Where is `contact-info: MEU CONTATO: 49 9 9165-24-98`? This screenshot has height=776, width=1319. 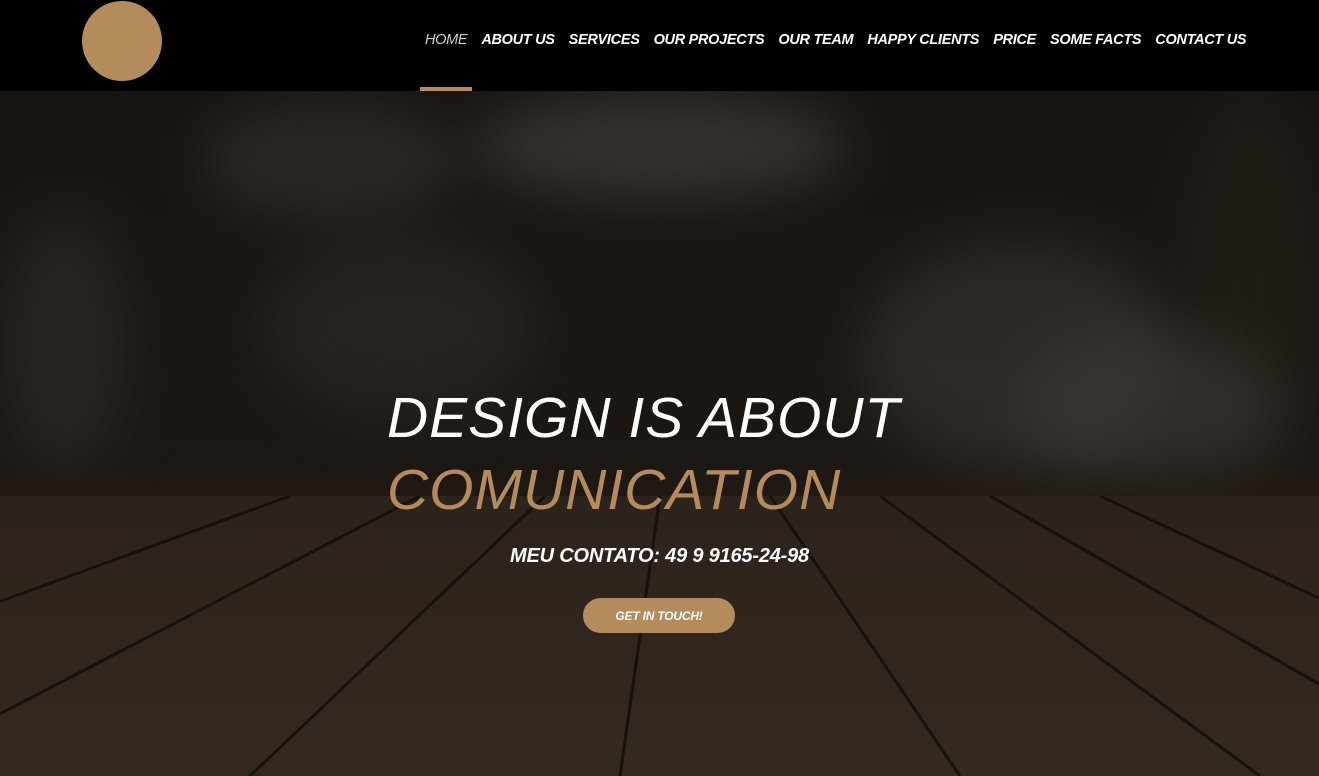
contact-info: MEU CONTATO: 49 9 9165-24-98 is located at coordinates (659, 556).